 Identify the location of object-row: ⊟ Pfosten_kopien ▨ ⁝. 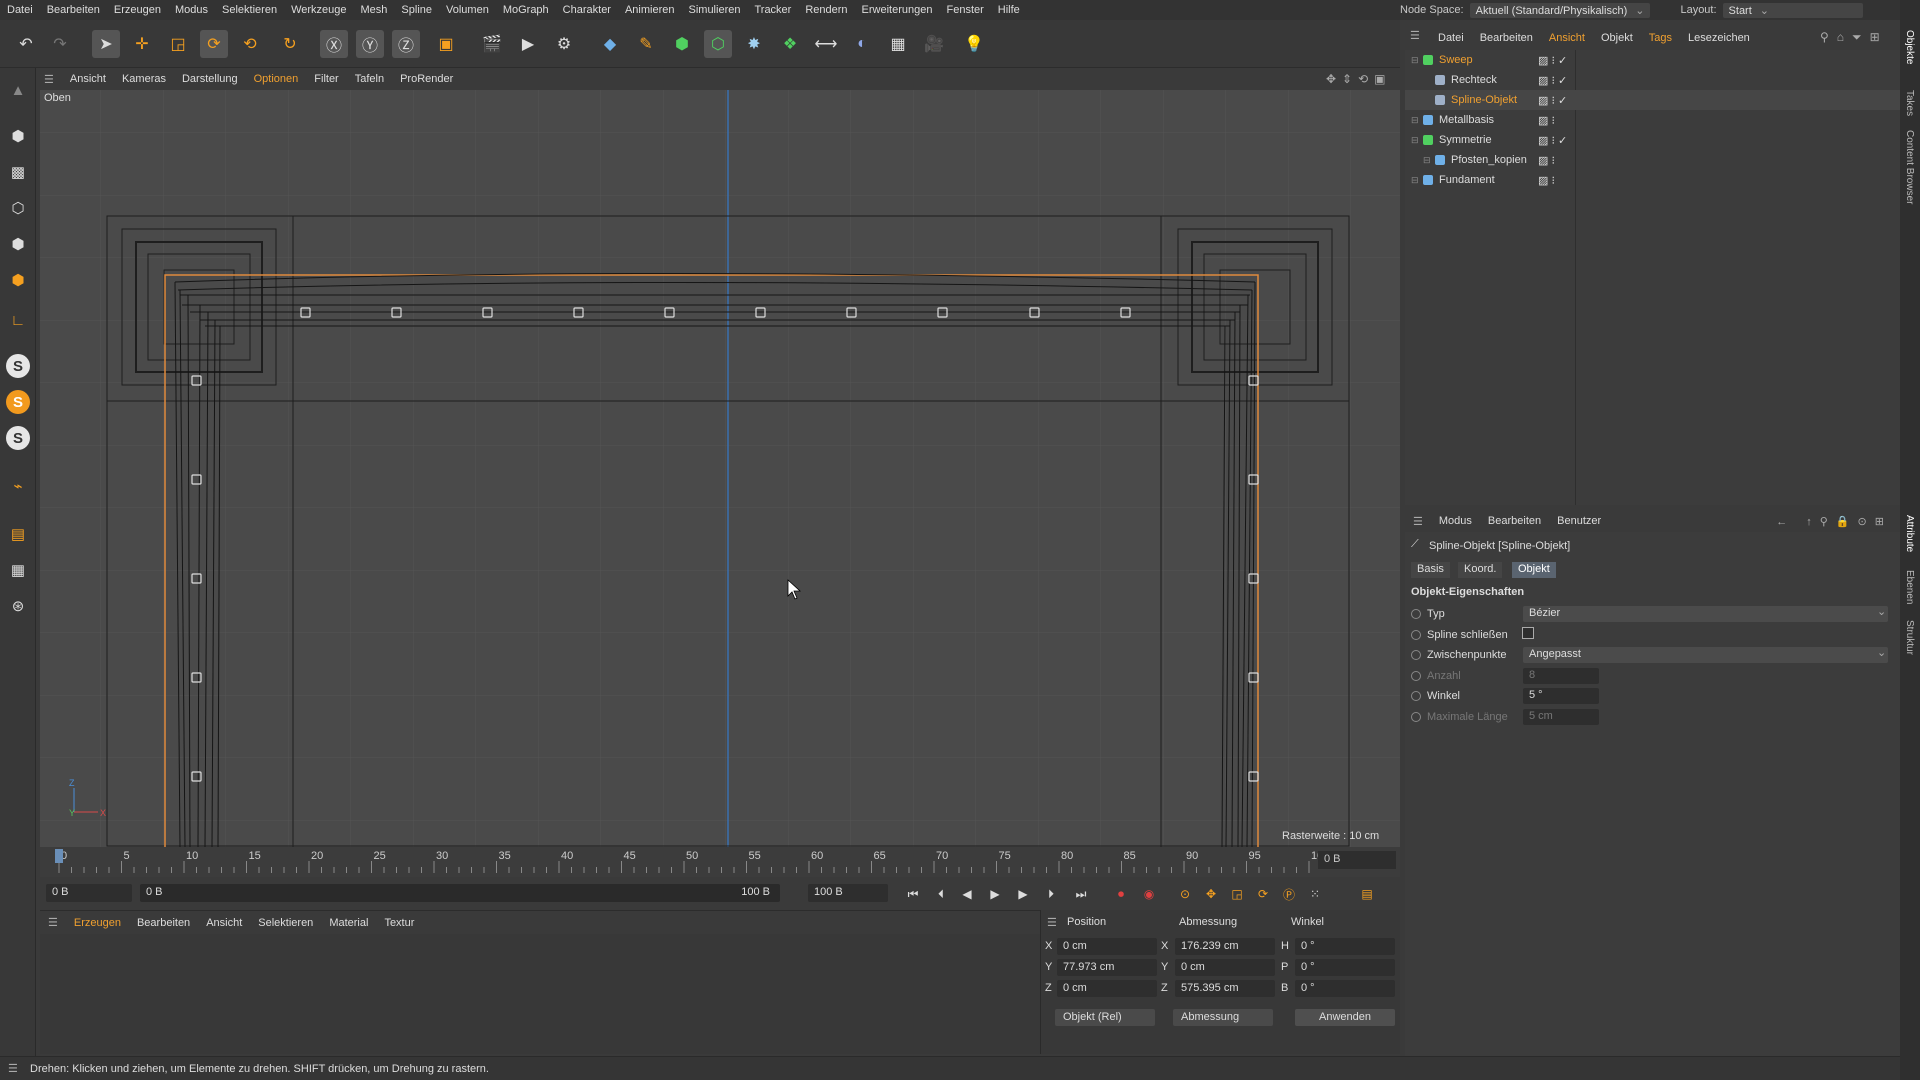
(1652, 160).